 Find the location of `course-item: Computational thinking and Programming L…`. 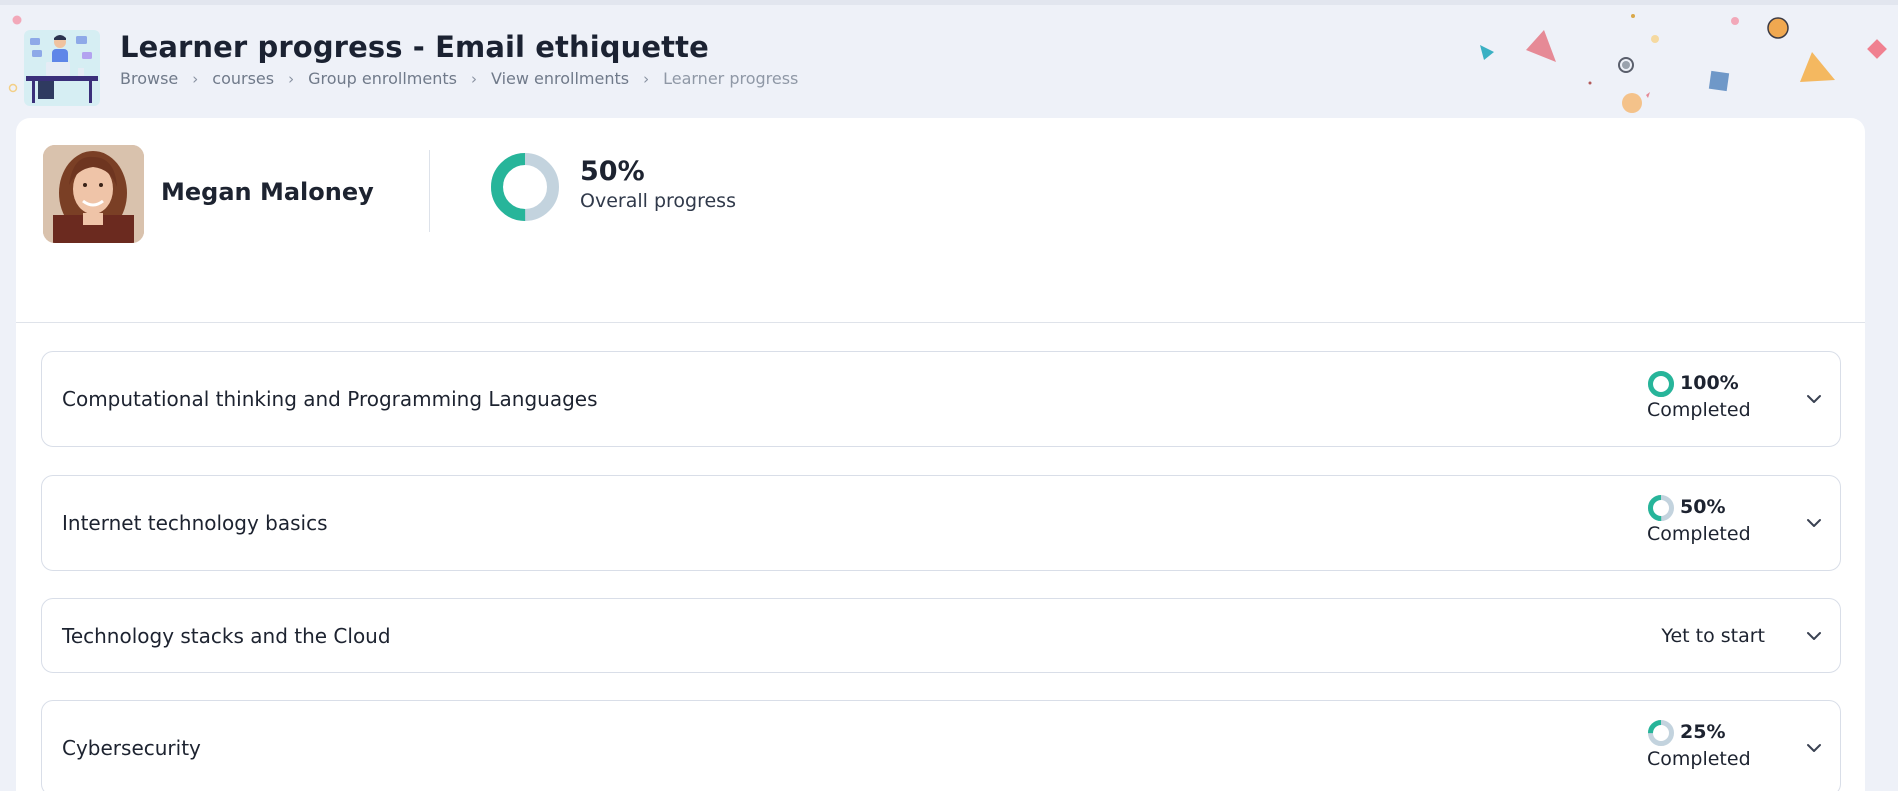

course-item: Computational thinking and Programming L… is located at coordinates (941, 399).